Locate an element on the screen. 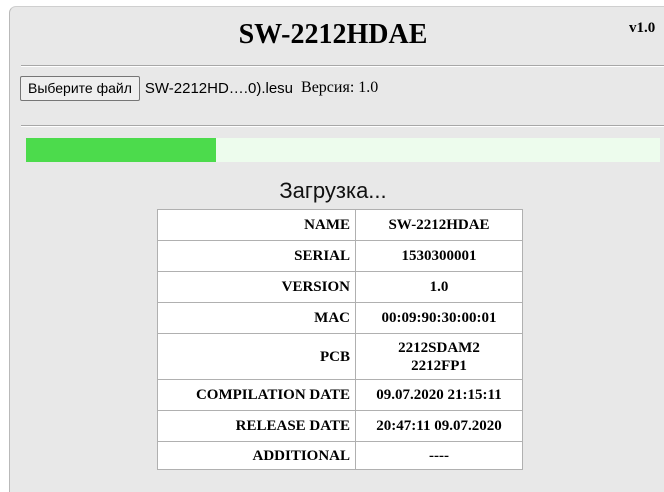 Image resolution: width=664 pixels, height=492 pixels. divider-bottom is located at coordinates (342, 126).